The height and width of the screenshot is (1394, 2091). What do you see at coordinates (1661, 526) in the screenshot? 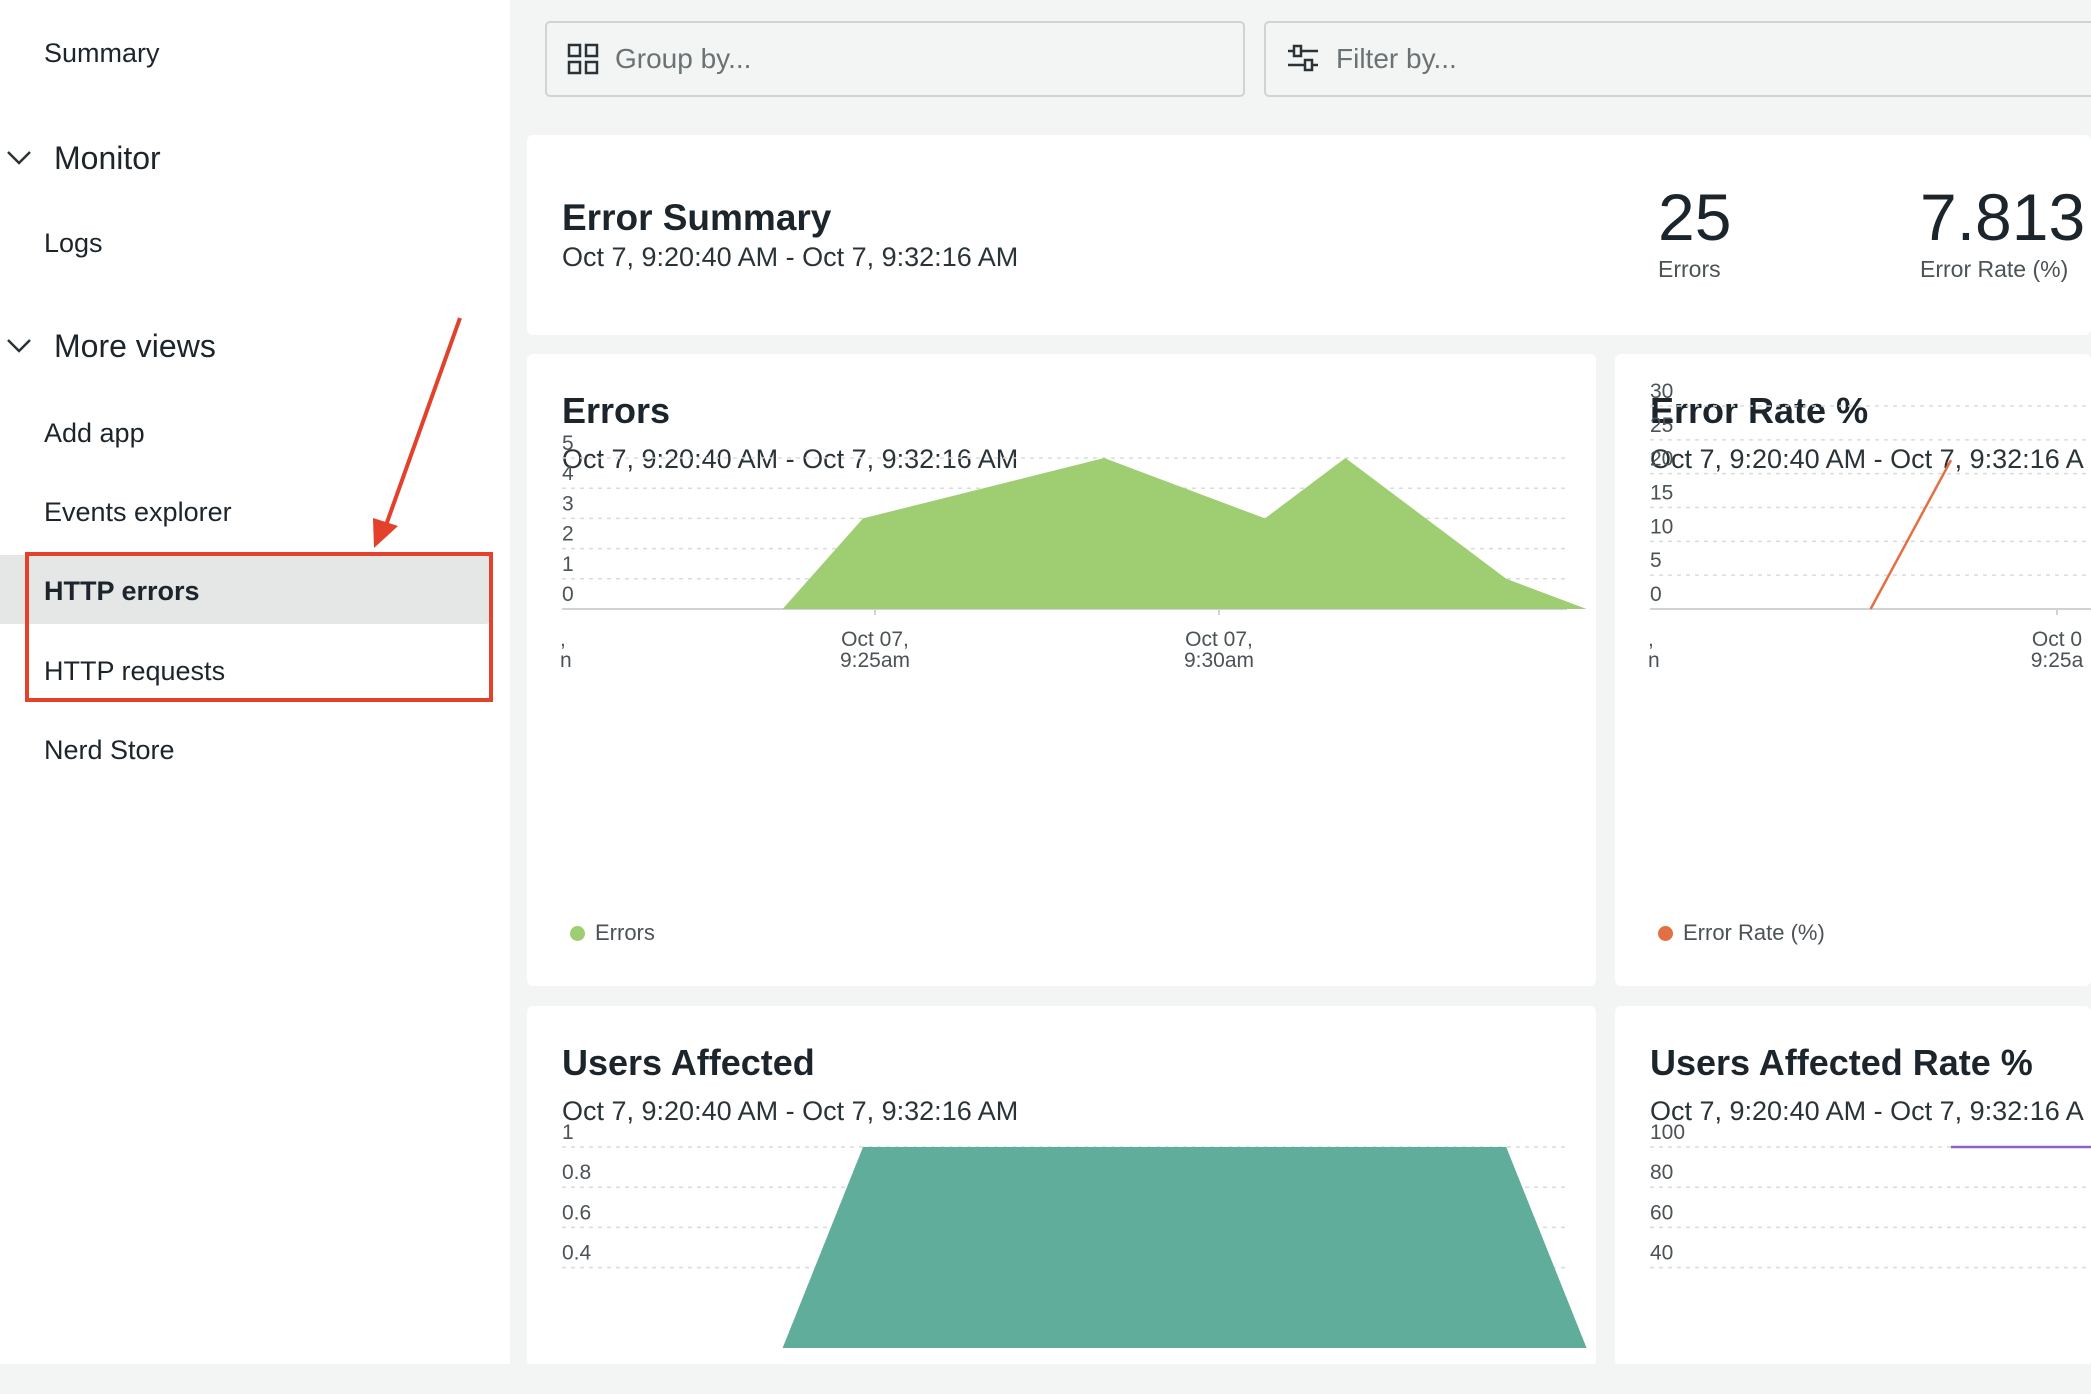
I see `y-tick-label: 10` at bounding box center [1661, 526].